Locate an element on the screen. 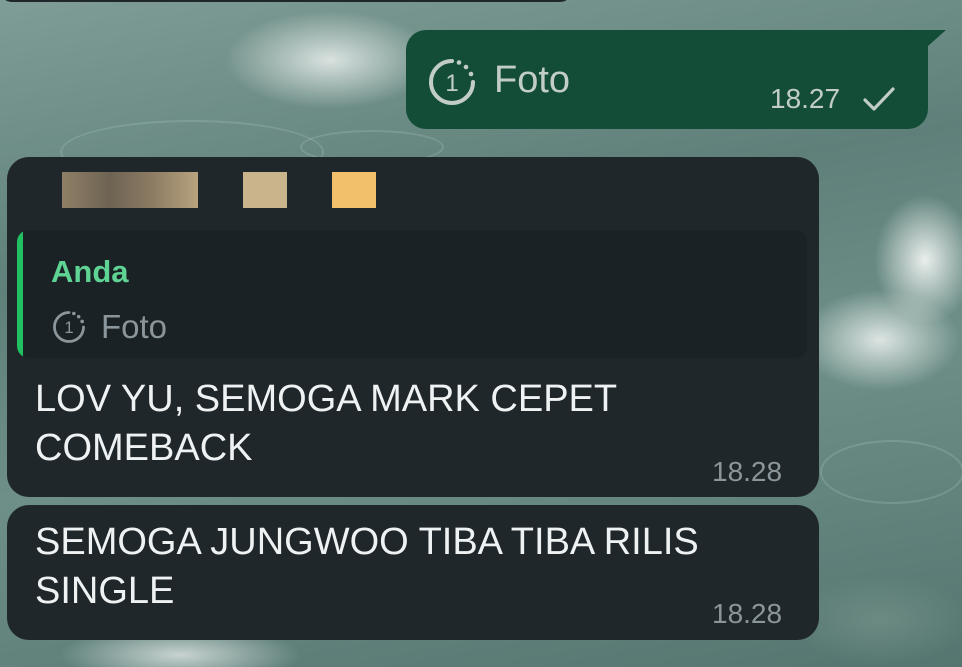 Image resolution: width=962 pixels, height=667 pixels. previous-message-bubble is located at coordinates (286, 1).